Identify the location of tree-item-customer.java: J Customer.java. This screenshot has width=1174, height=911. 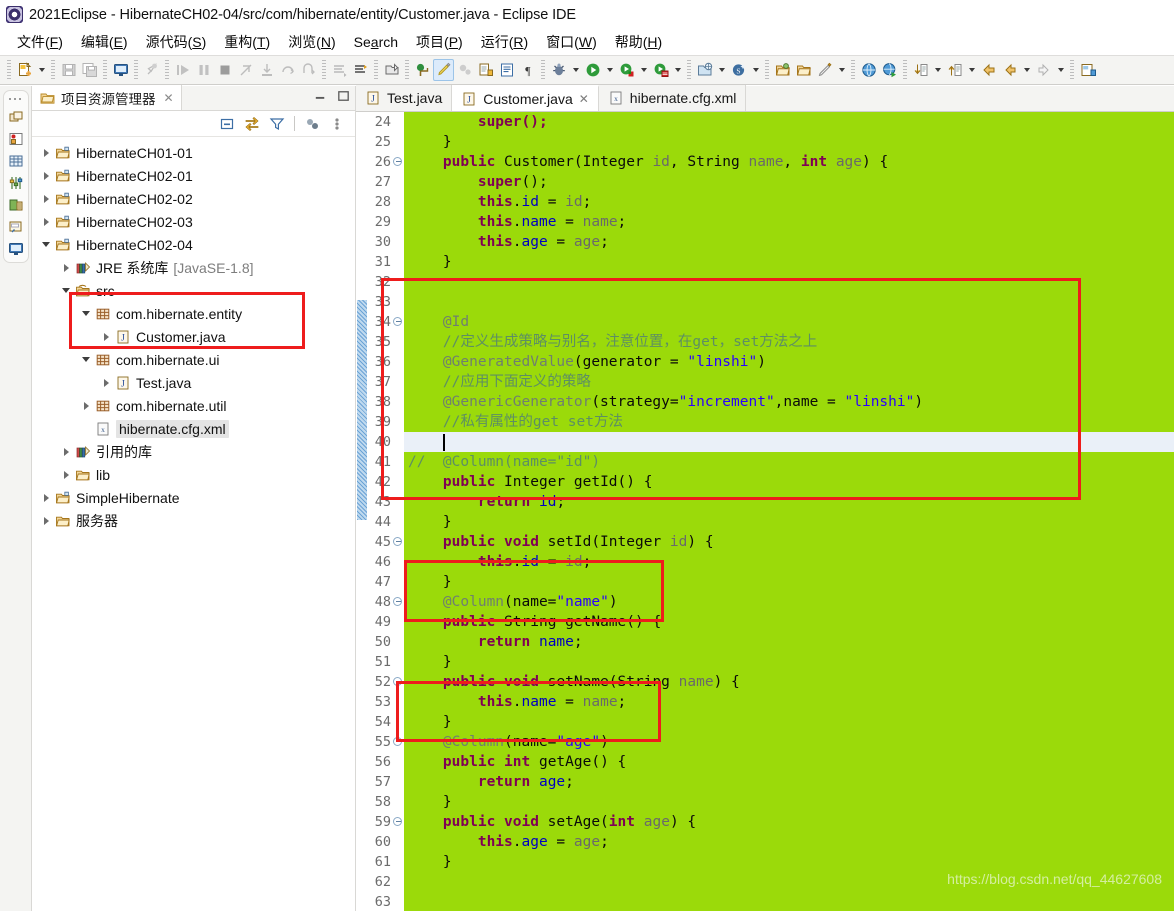
(193, 336).